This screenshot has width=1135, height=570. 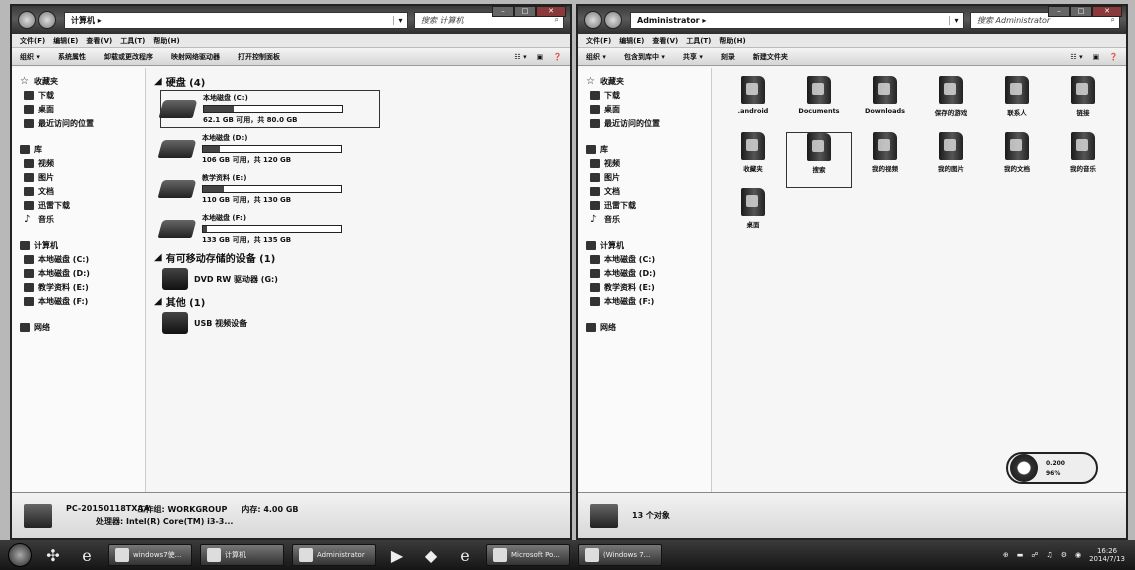 What do you see at coordinates (242, 555) in the screenshot?
I see `taskbar-button-computer: 计算机` at bounding box center [242, 555].